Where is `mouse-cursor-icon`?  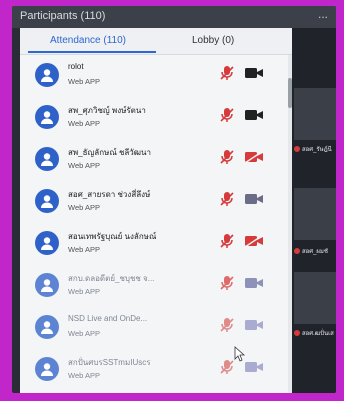 mouse-cursor-icon is located at coordinates (240, 354).